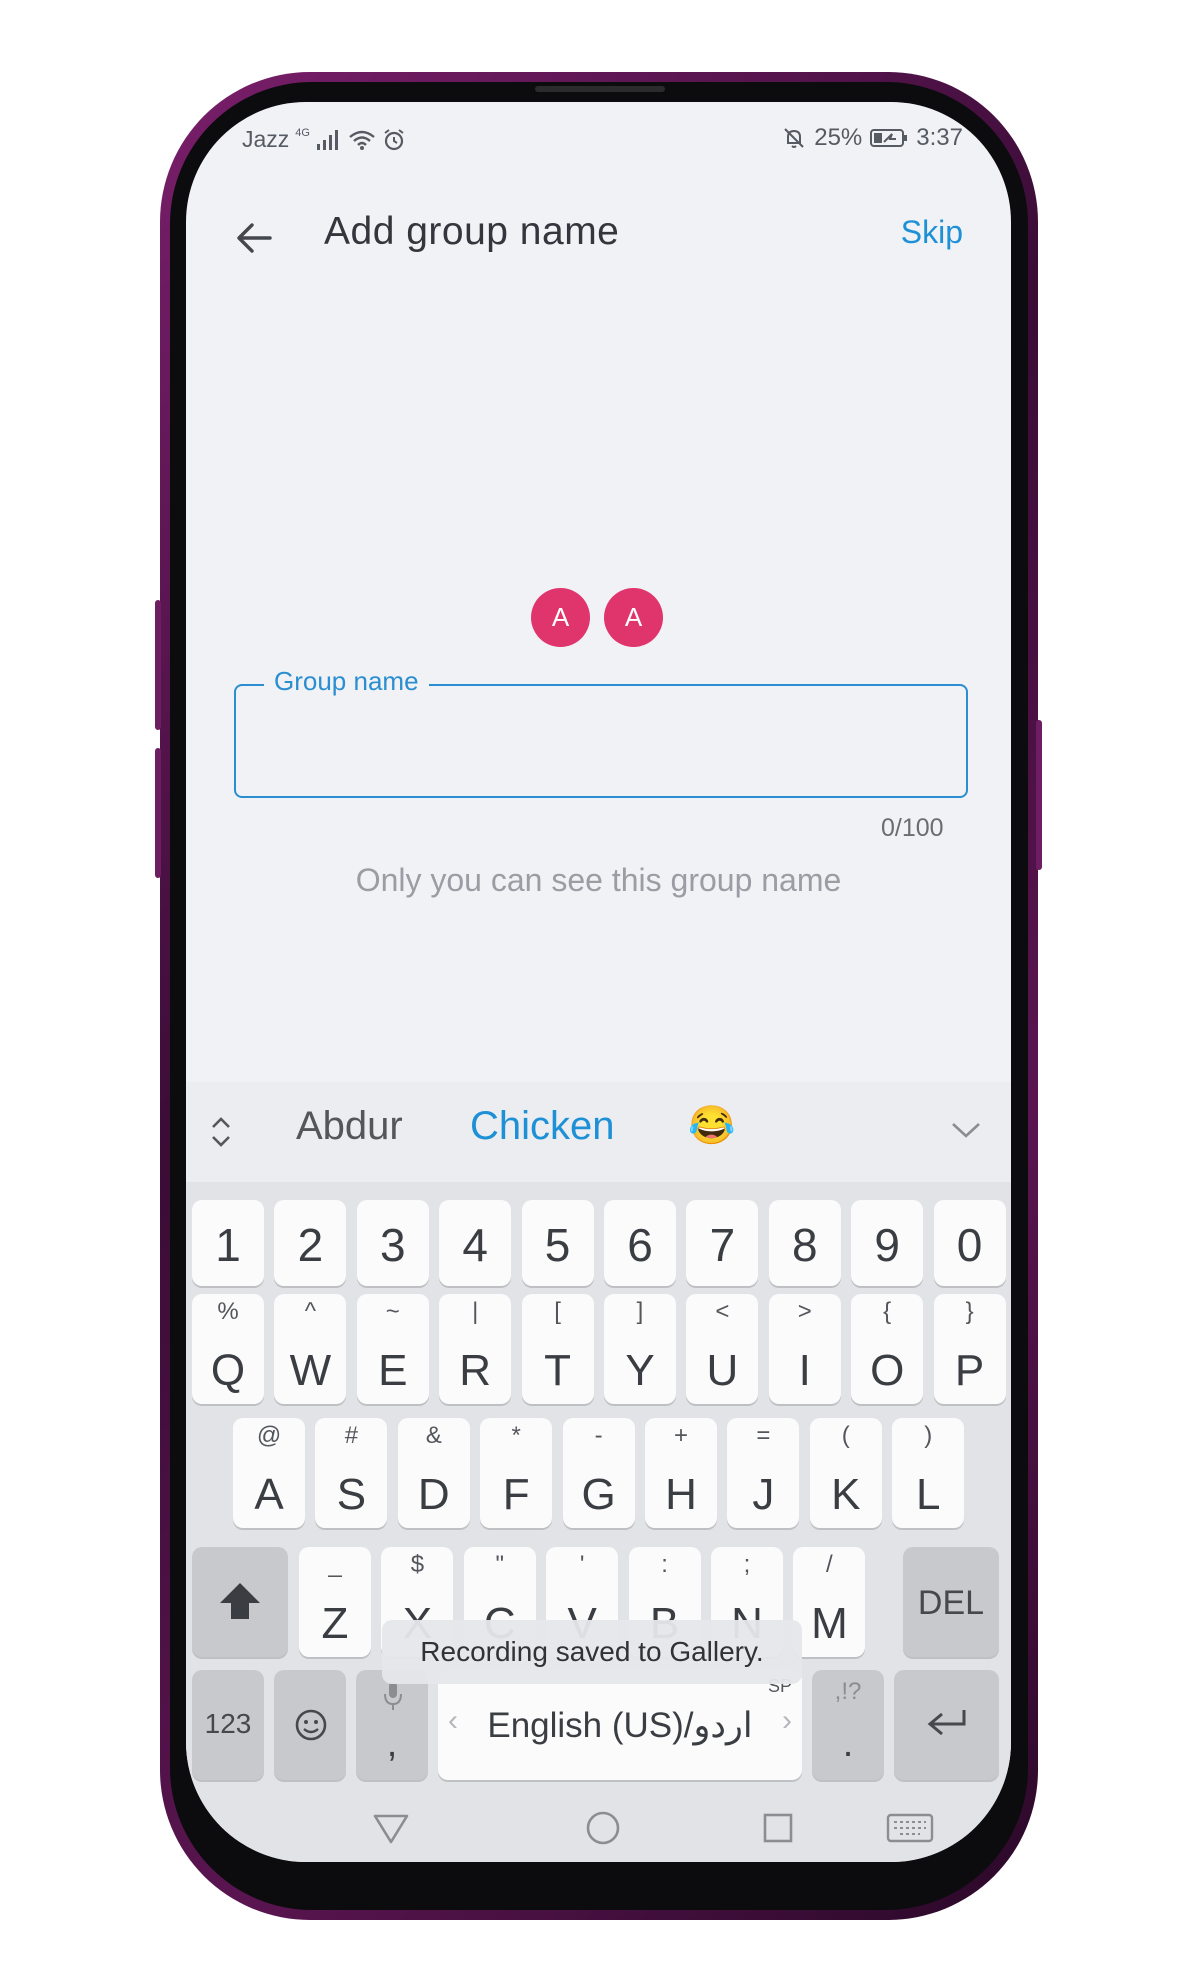 The width and height of the screenshot is (1197, 1986). Describe the element at coordinates (640, 1349) in the screenshot. I see `key-y: ] Y` at that location.